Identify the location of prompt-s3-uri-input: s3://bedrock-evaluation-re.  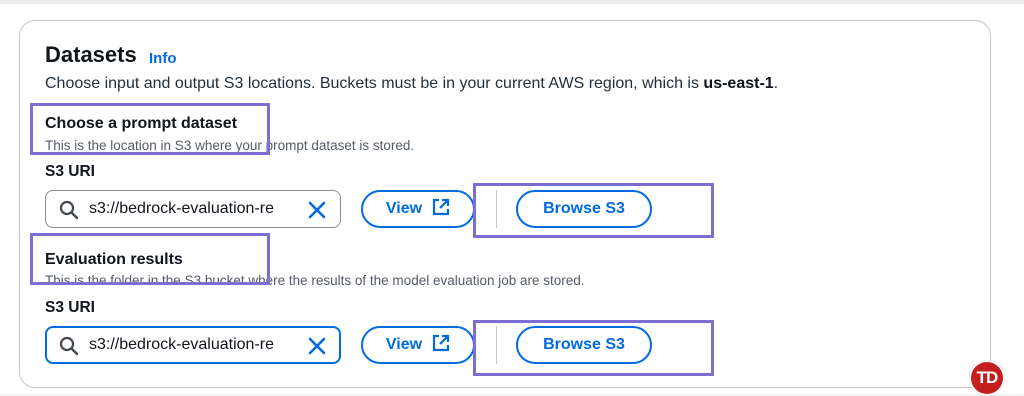
(193, 209).